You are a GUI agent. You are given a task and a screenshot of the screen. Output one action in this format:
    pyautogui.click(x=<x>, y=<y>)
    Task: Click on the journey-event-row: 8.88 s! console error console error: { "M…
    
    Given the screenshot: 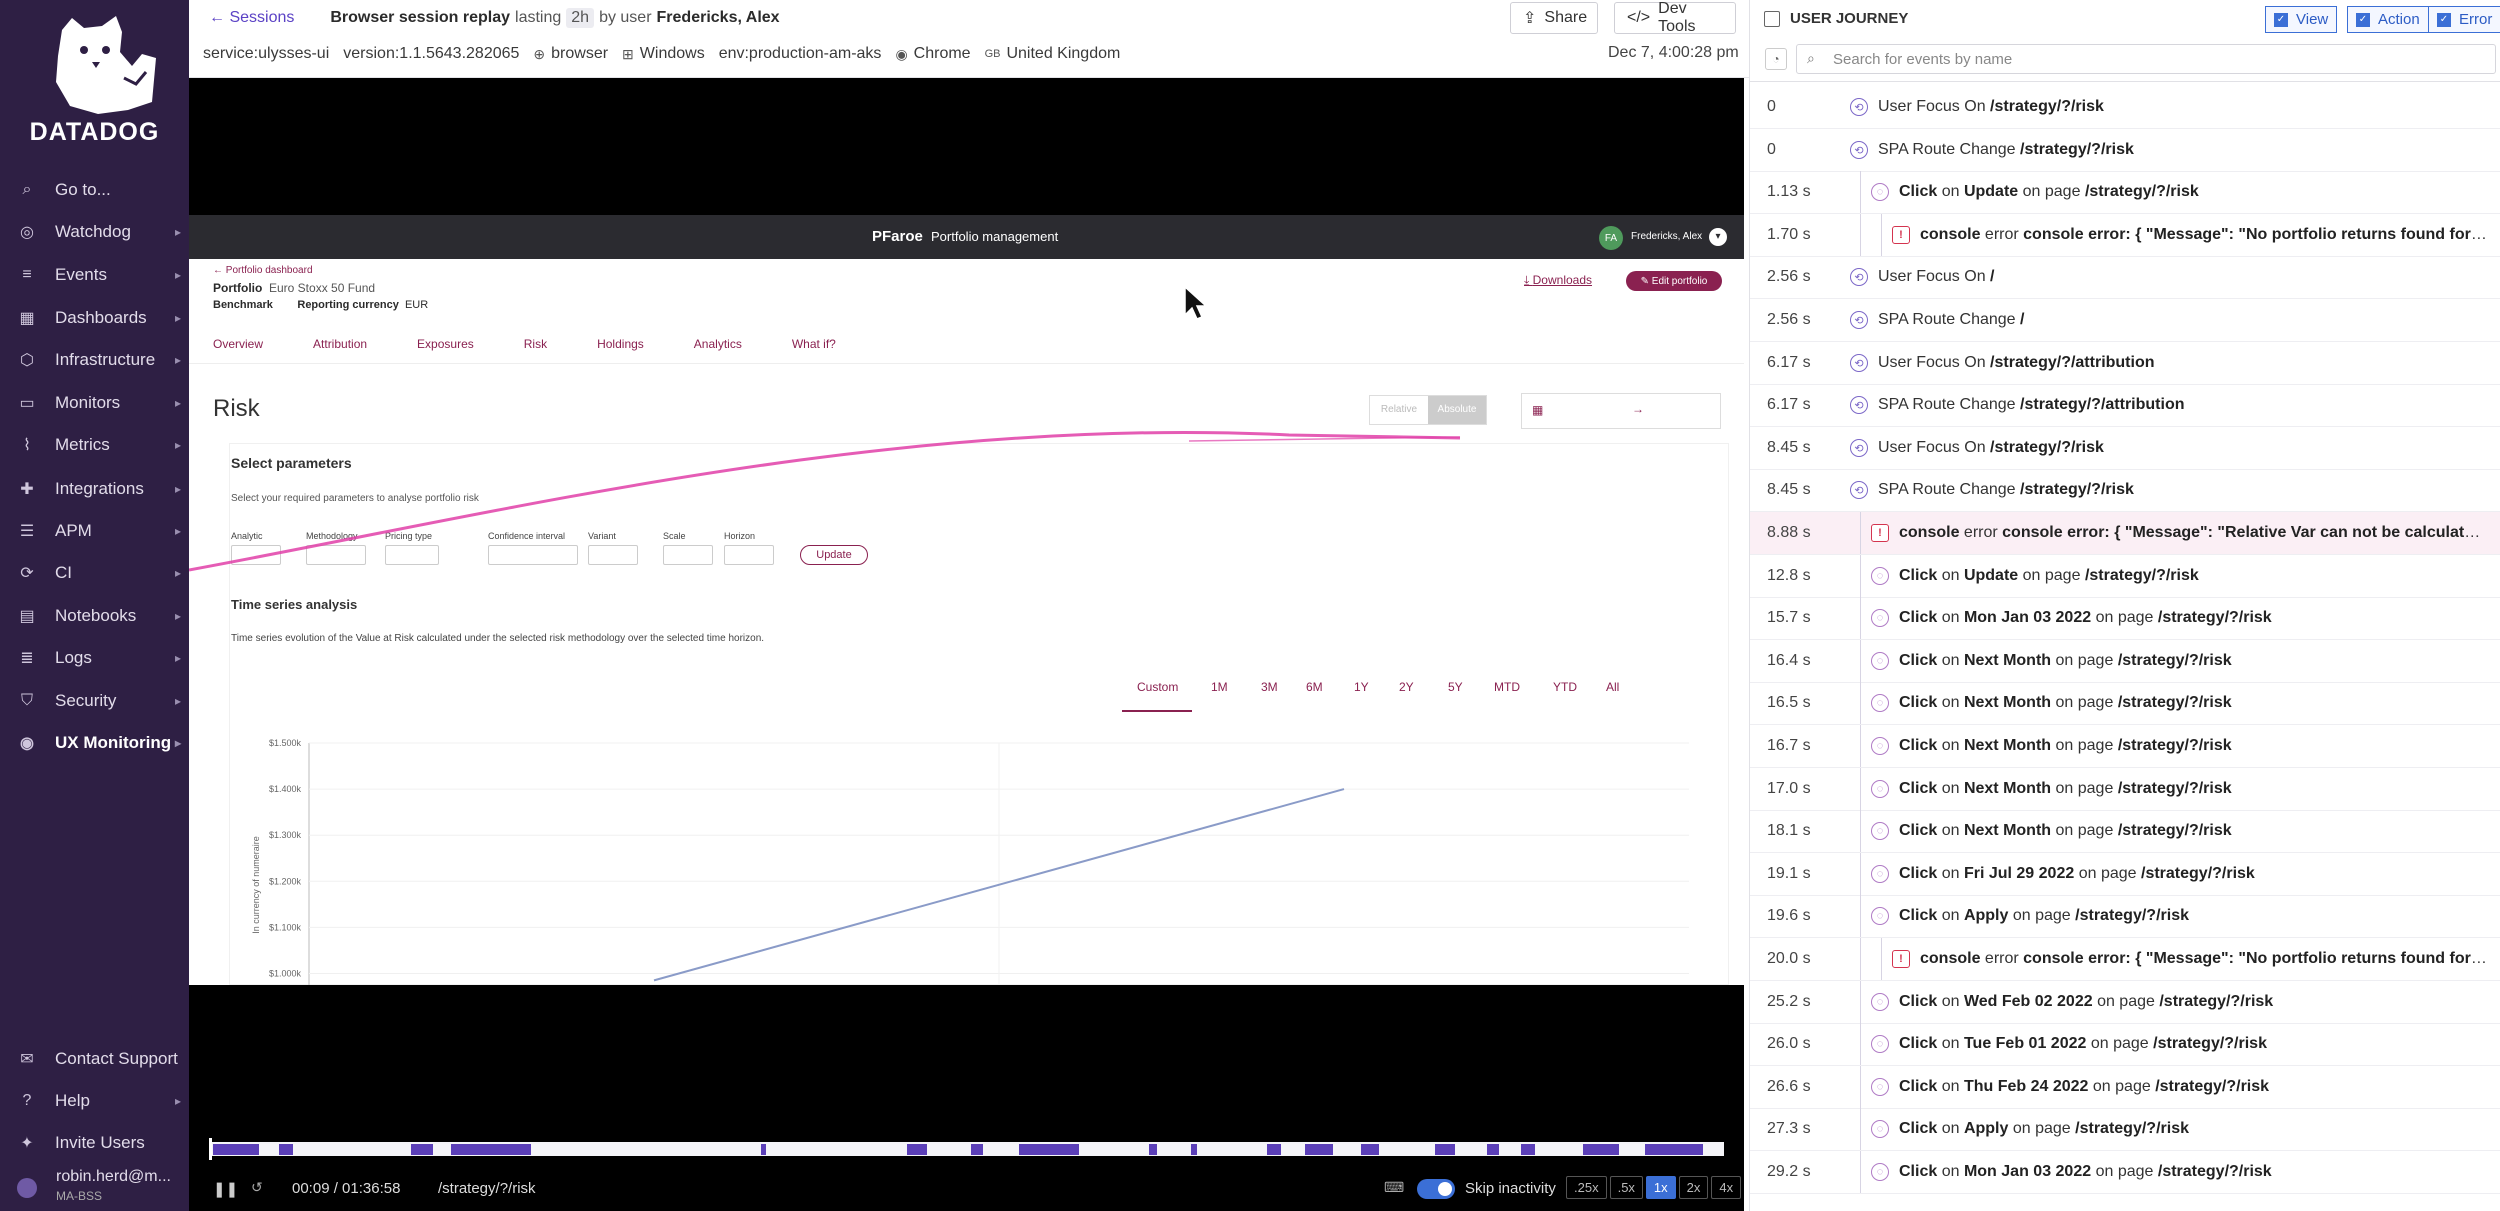 What is the action you would take?
    pyautogui.click(x=2125, y=533)
    